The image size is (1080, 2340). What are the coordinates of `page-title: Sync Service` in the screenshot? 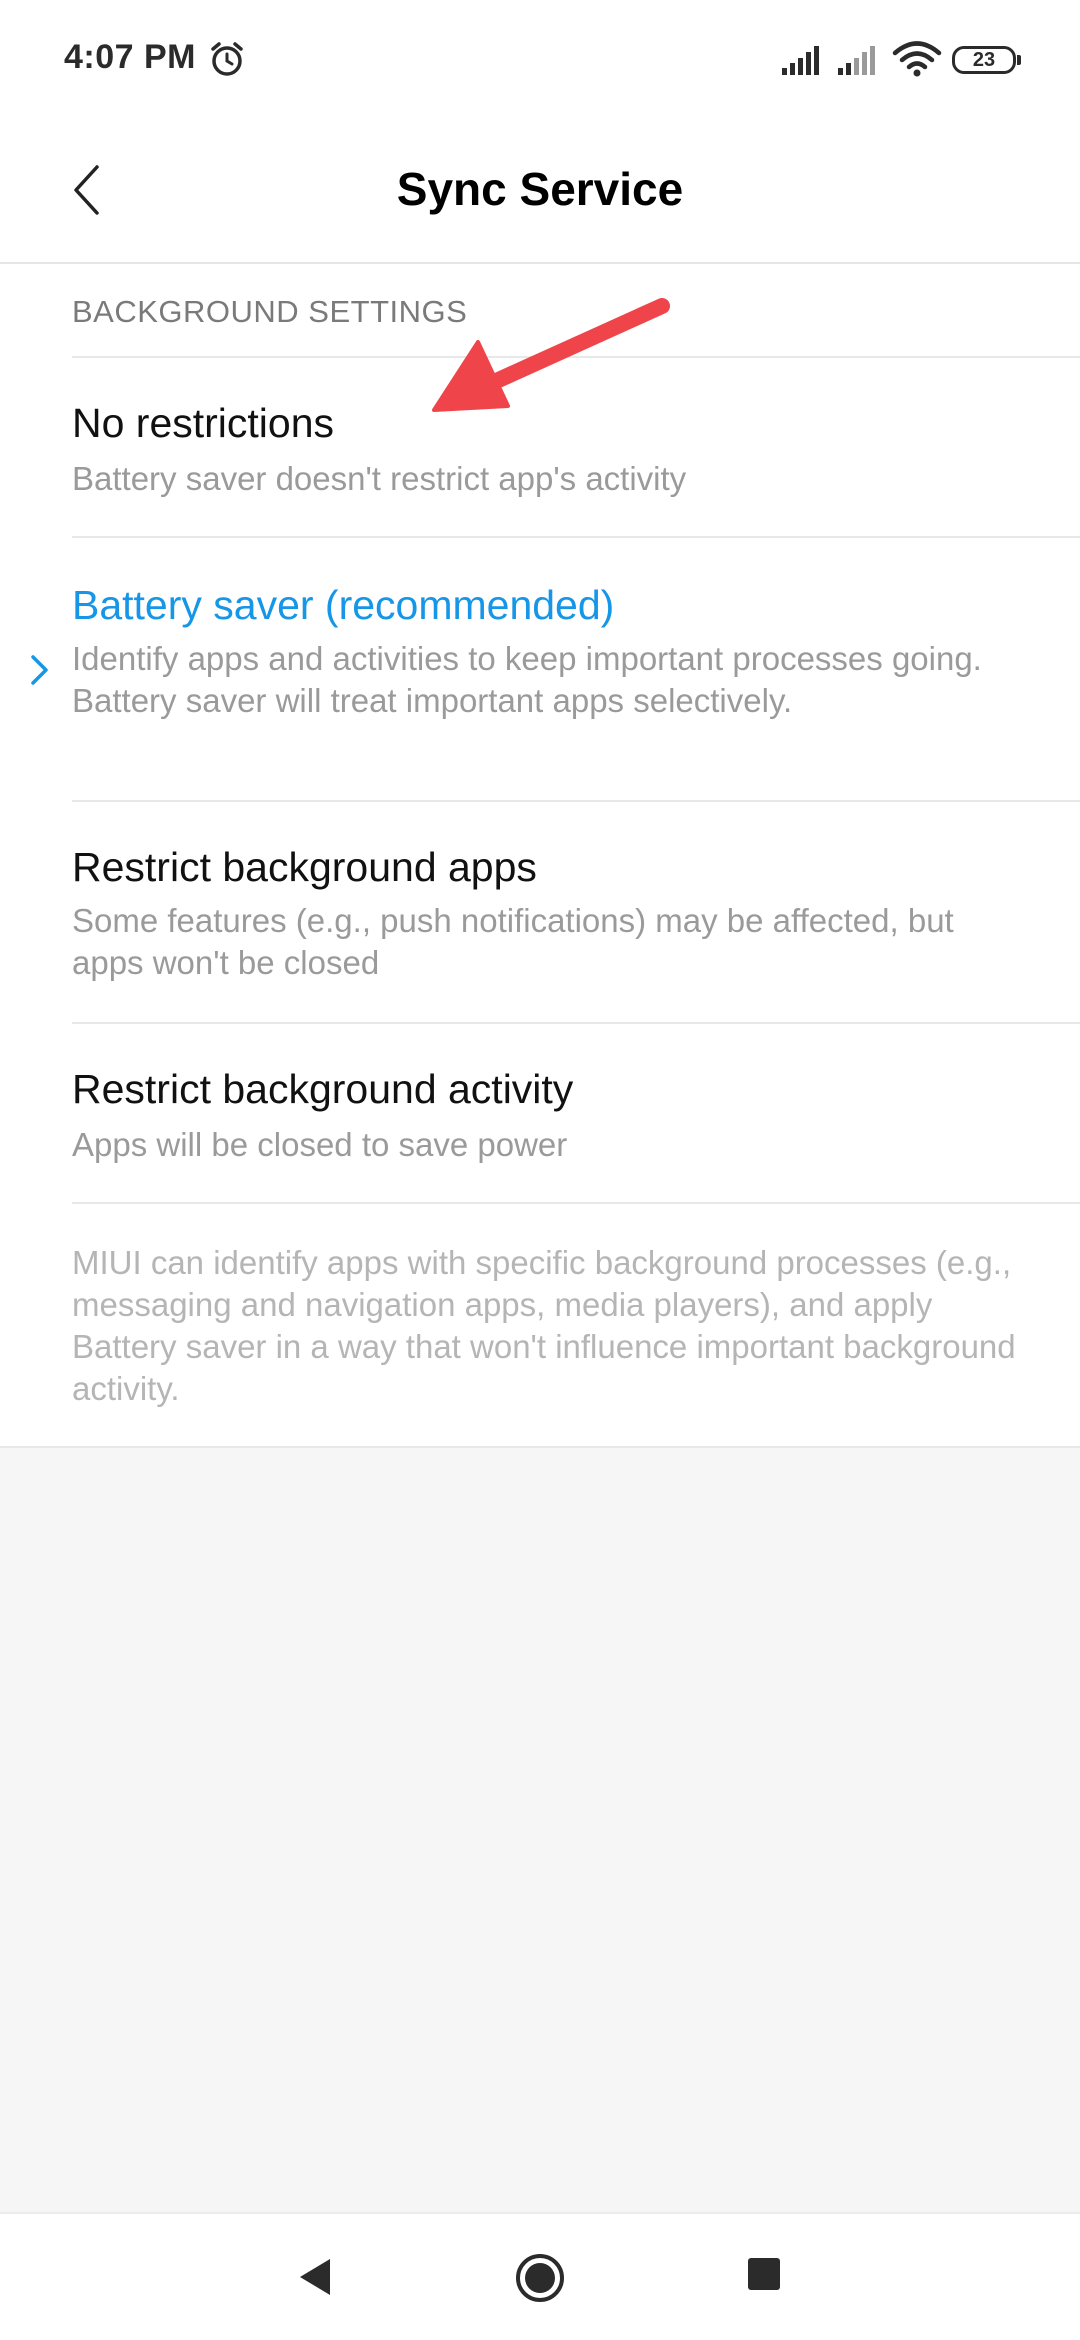 It's located at (540, 189).